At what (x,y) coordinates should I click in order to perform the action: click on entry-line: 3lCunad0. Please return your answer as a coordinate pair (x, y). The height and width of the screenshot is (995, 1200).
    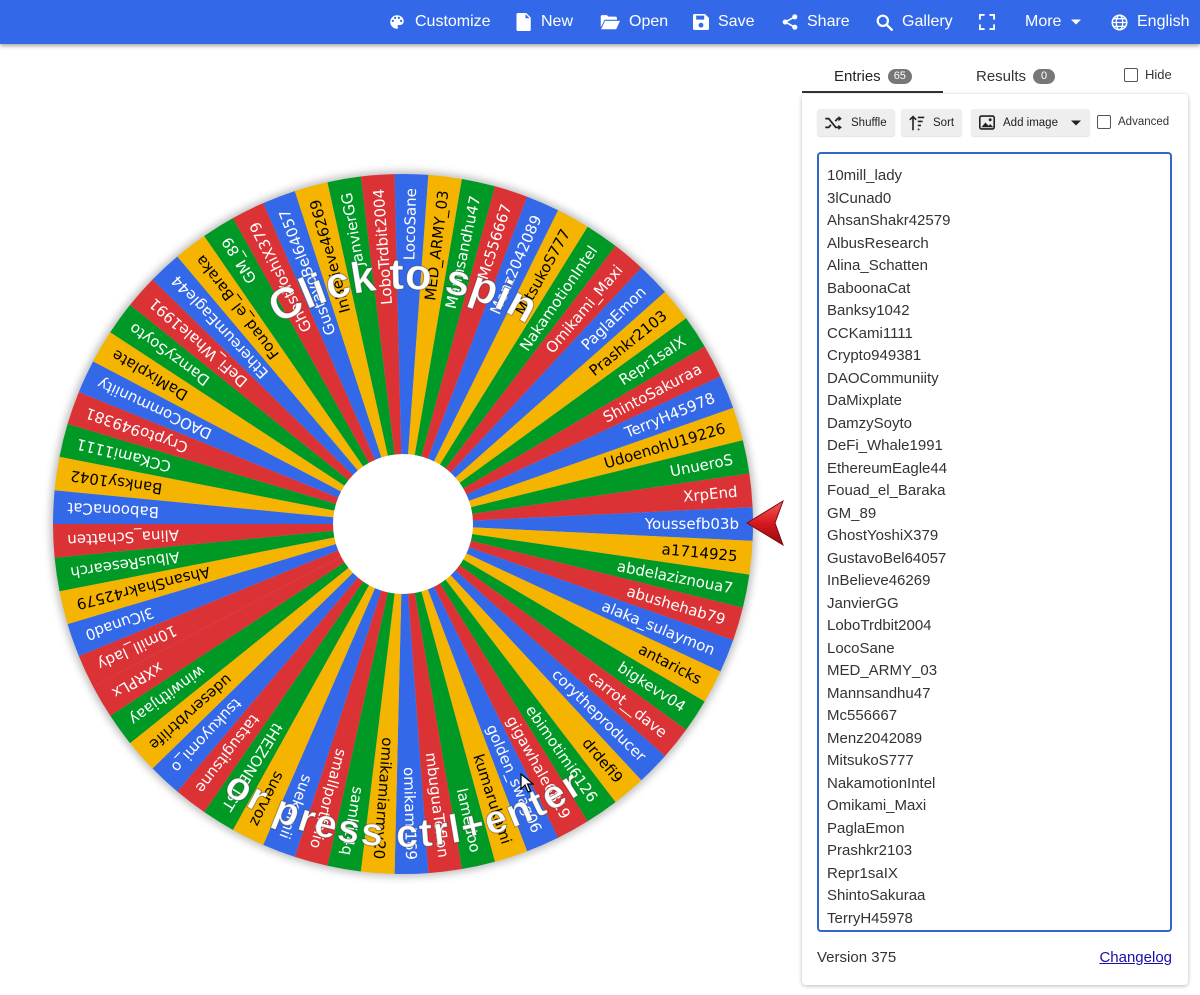
    Looking at the image, I should click on (859, 198).